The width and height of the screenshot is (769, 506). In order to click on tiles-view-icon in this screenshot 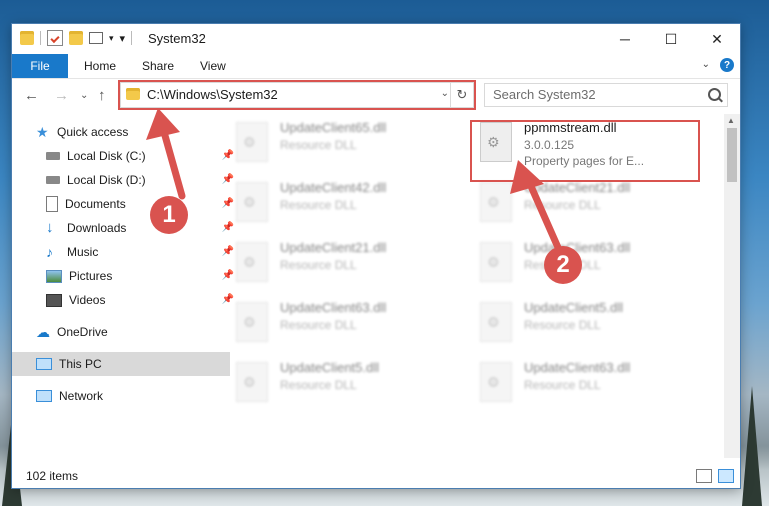, I will do `click(726, 476)`.